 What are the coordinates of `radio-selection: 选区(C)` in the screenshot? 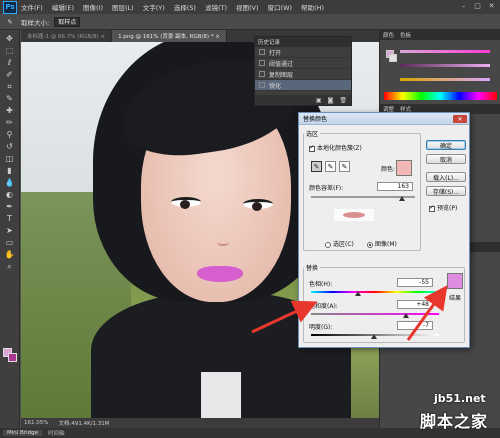 It's located at (339, 243).